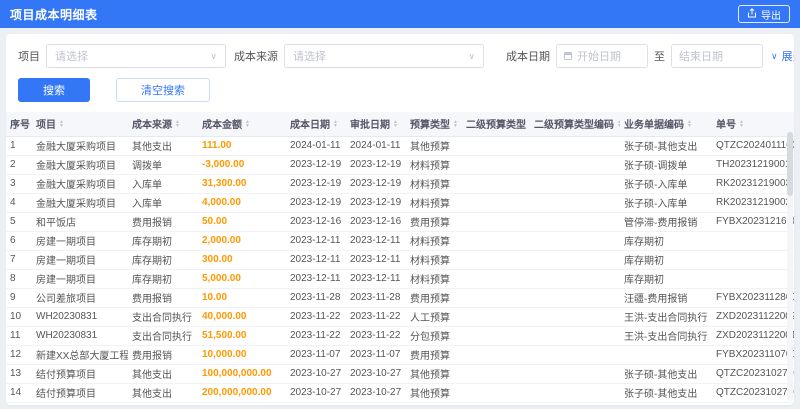 This screenshot has height=409, width=800. I want to click on cell-cost-date: 2023-12-11, so click(316, 279).